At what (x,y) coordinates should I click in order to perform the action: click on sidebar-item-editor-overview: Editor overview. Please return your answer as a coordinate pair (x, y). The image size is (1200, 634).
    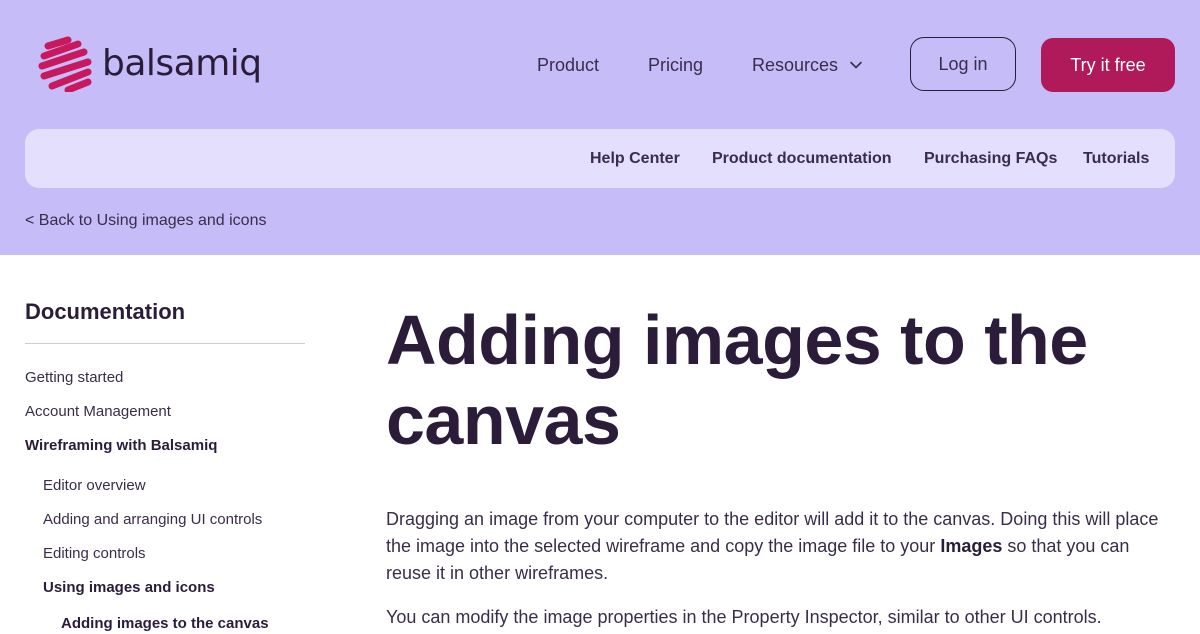
    Looking at the image, I should click on (94, 486).